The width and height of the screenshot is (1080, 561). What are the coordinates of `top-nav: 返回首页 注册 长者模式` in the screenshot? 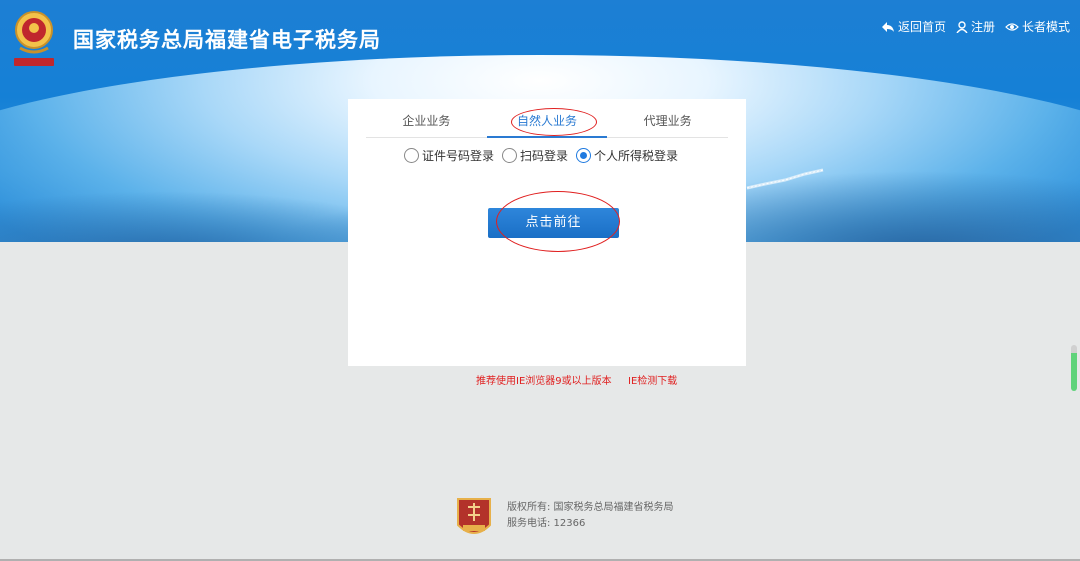 It's located at (975, 26).